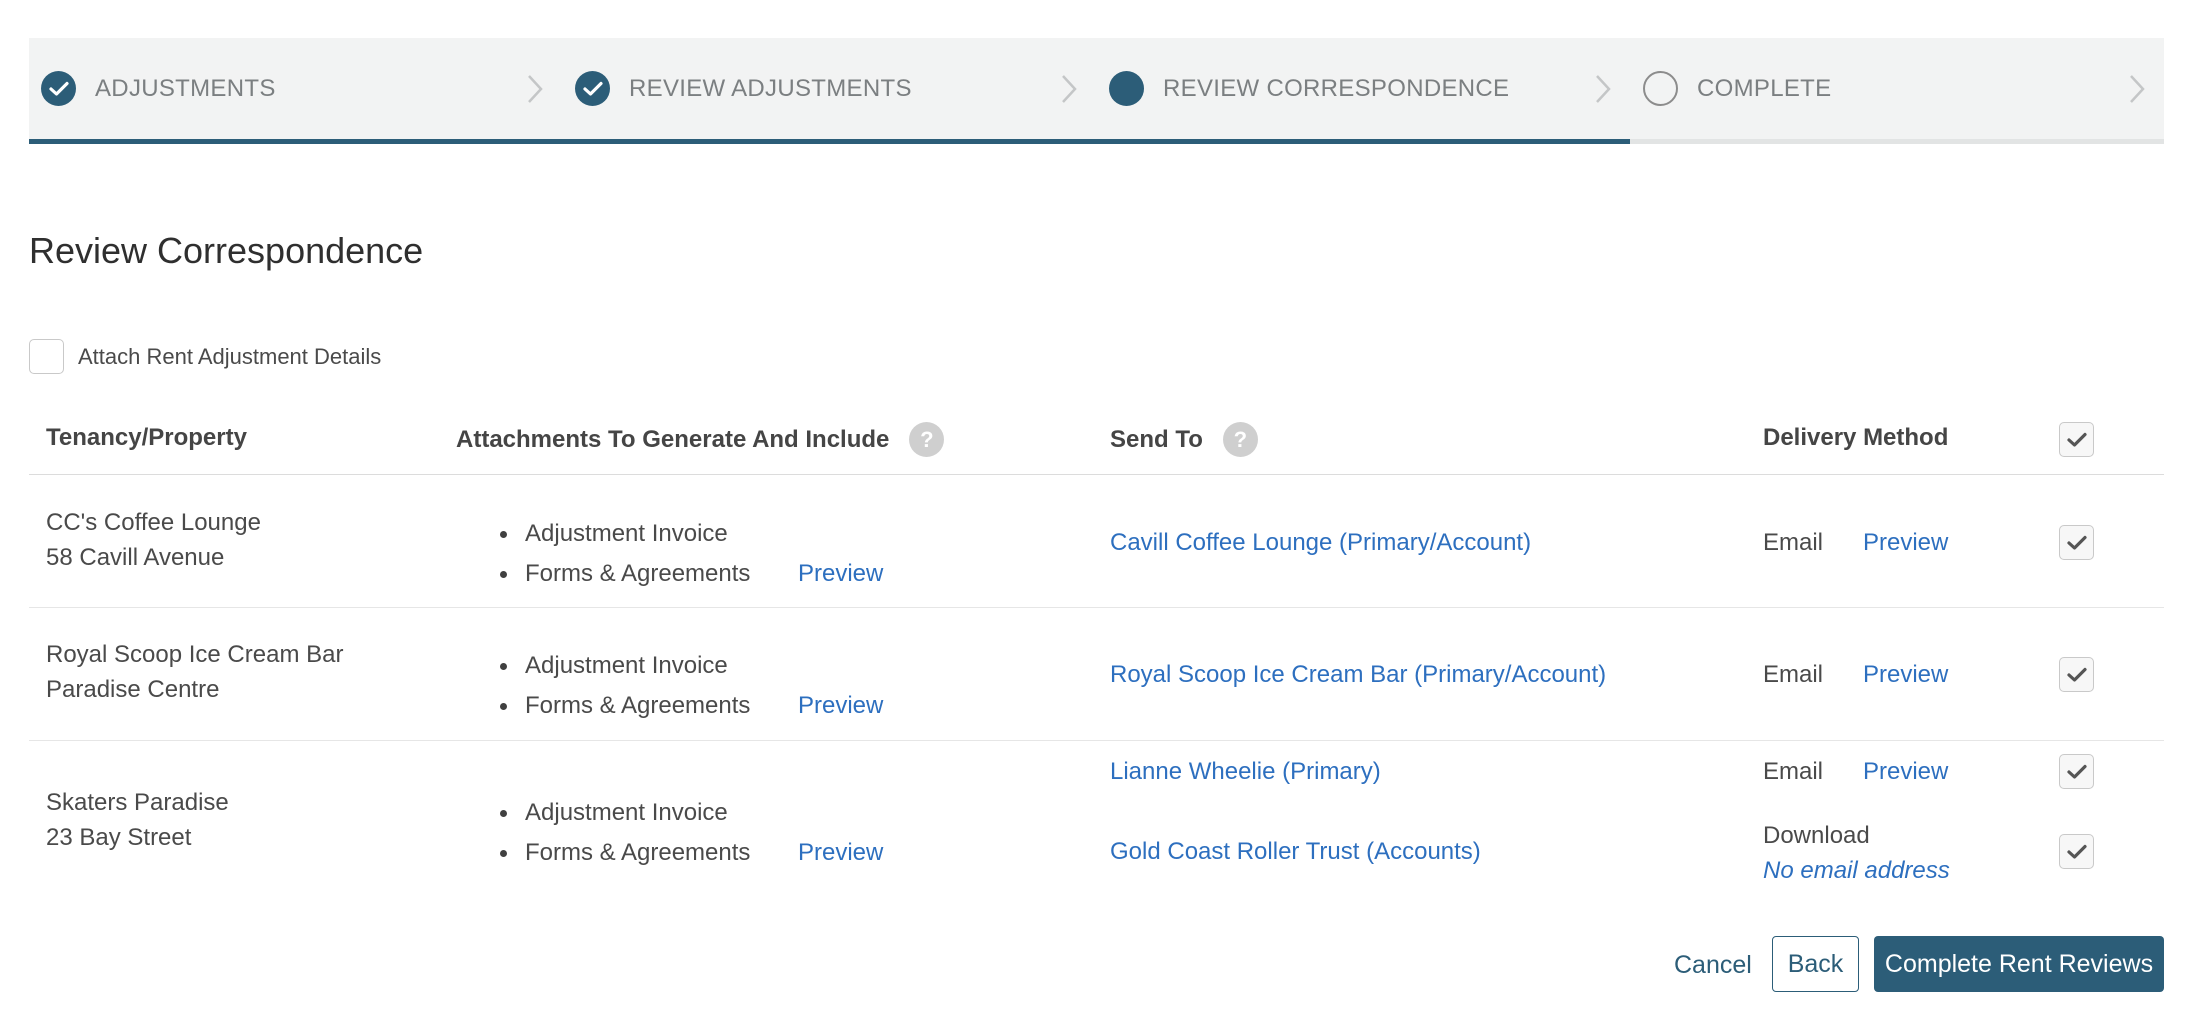 The height and width of the screenshot is (1028, 2189). What do you see at coordinates (1156, 439) in the screenshot?
I see `column-header-label: Send To` at bounding box center [1156, 439].